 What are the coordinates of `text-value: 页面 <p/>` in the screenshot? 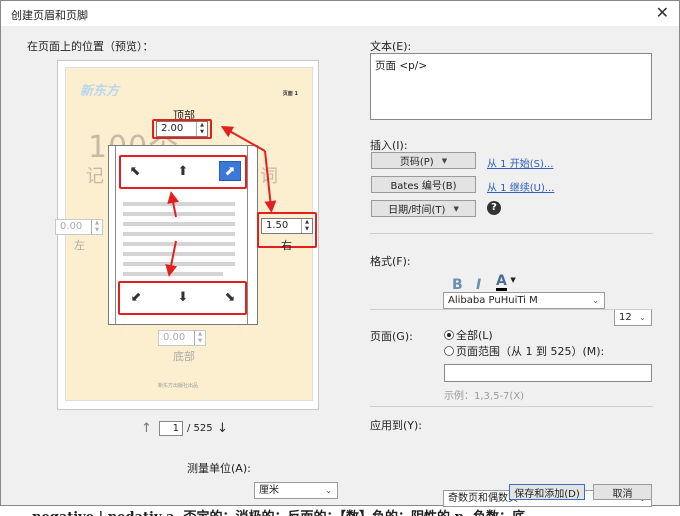 It's located at (401, 66).